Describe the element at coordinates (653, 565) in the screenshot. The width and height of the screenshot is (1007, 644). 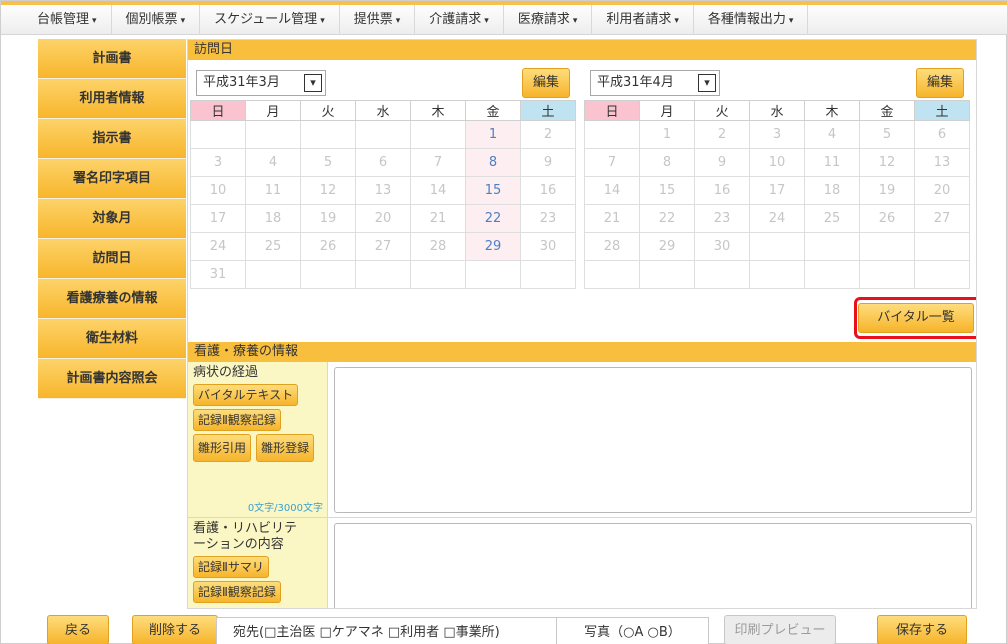
I see `rehab-textarea` at that location.